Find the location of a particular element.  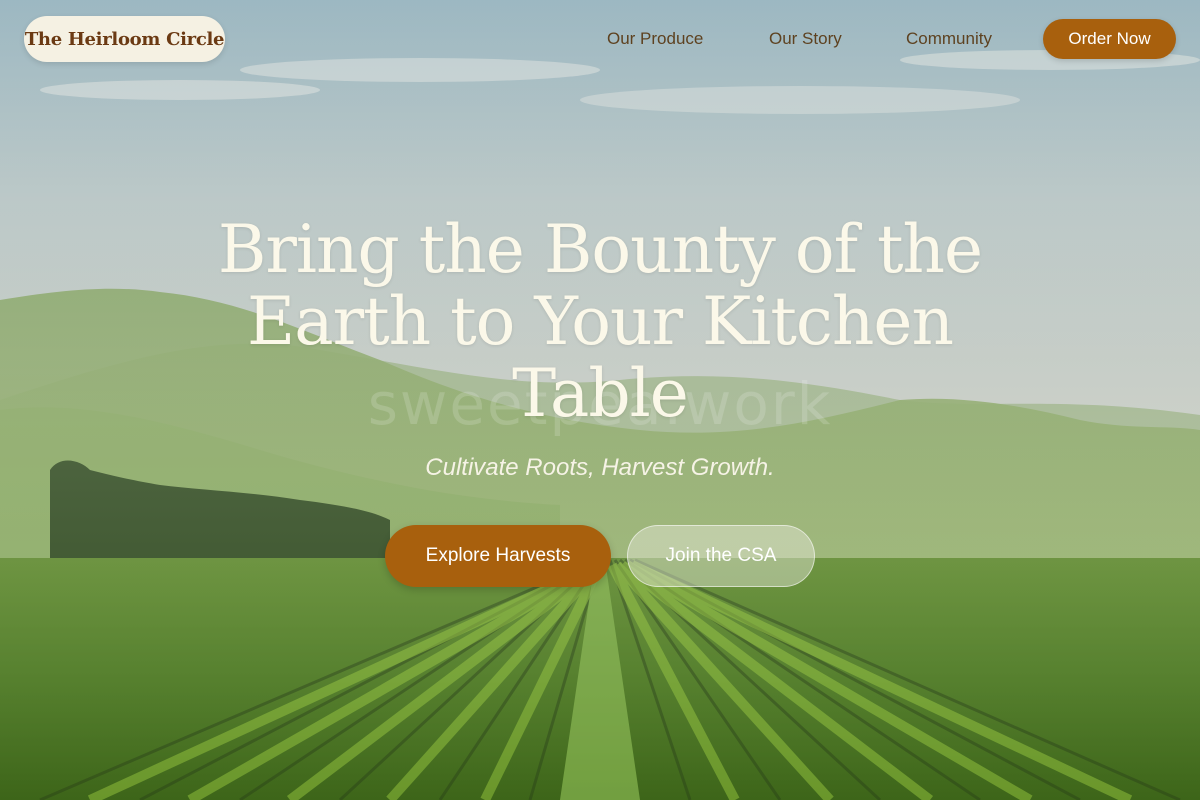

explore-harvests-button: Explore Harvests is located at coordinates (498, 556).